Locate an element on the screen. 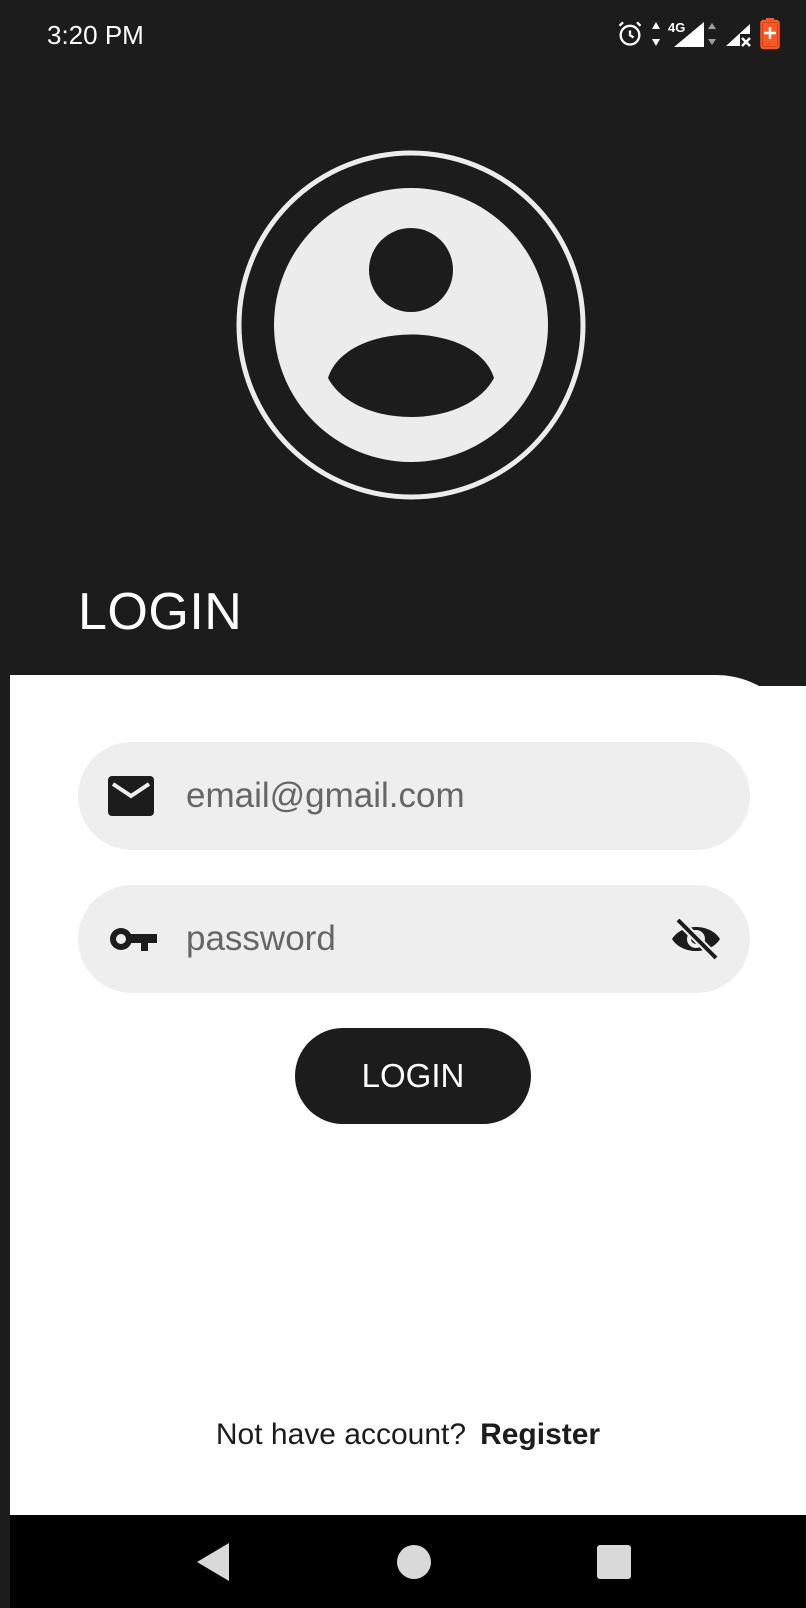 The width and height of the screenshot is (806, 1608). status-bar: 3:20 PM 4G is located at coordinates (408, 33).